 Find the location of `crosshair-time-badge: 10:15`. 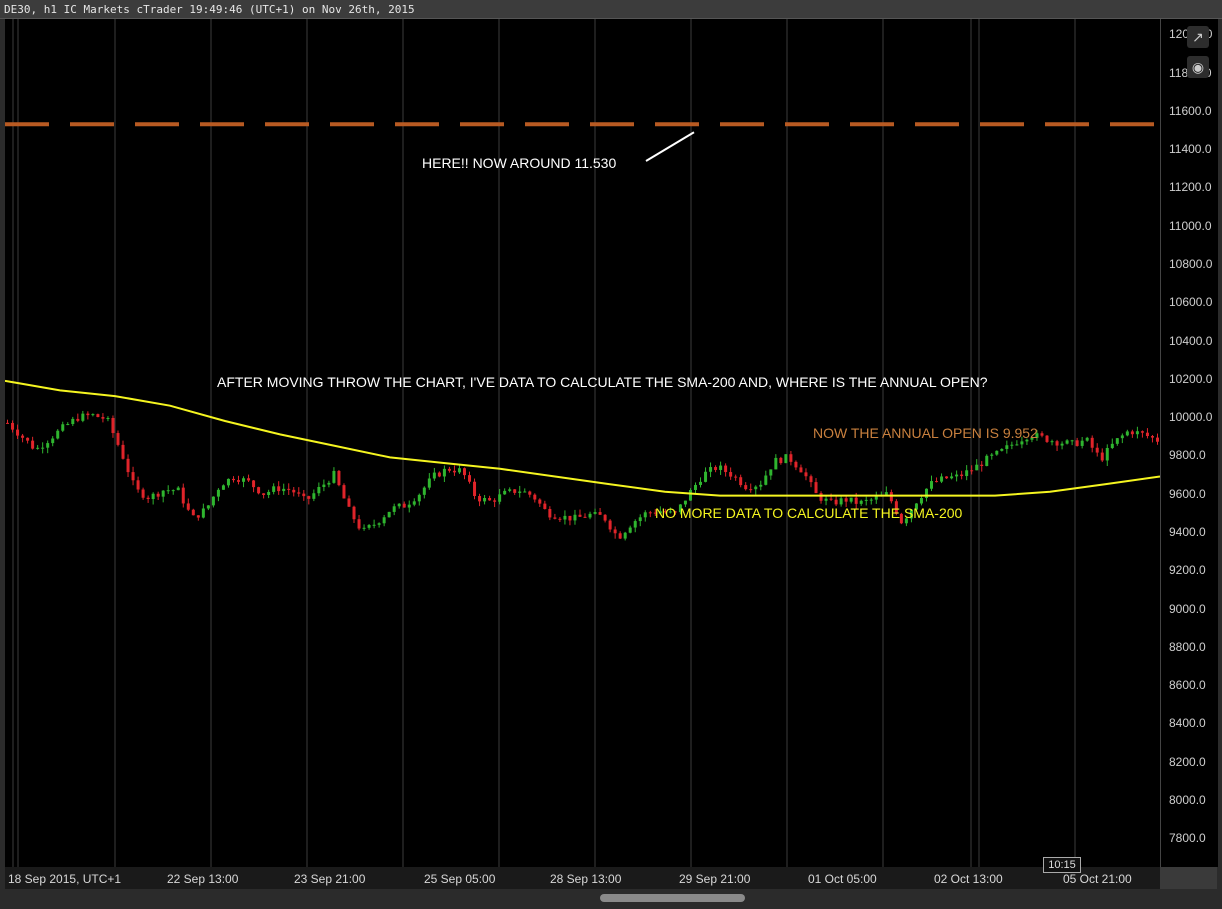

crosshair-time-badge: 10:15 is located at coordinates (1062, 865).